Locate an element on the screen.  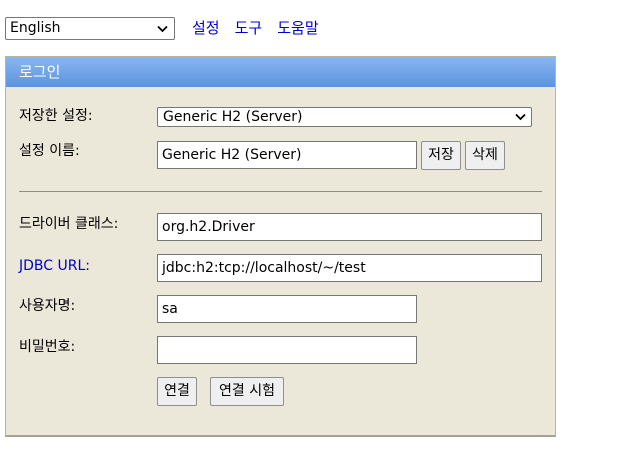
tools-link: 도구 is located at coordinates (249, 28).